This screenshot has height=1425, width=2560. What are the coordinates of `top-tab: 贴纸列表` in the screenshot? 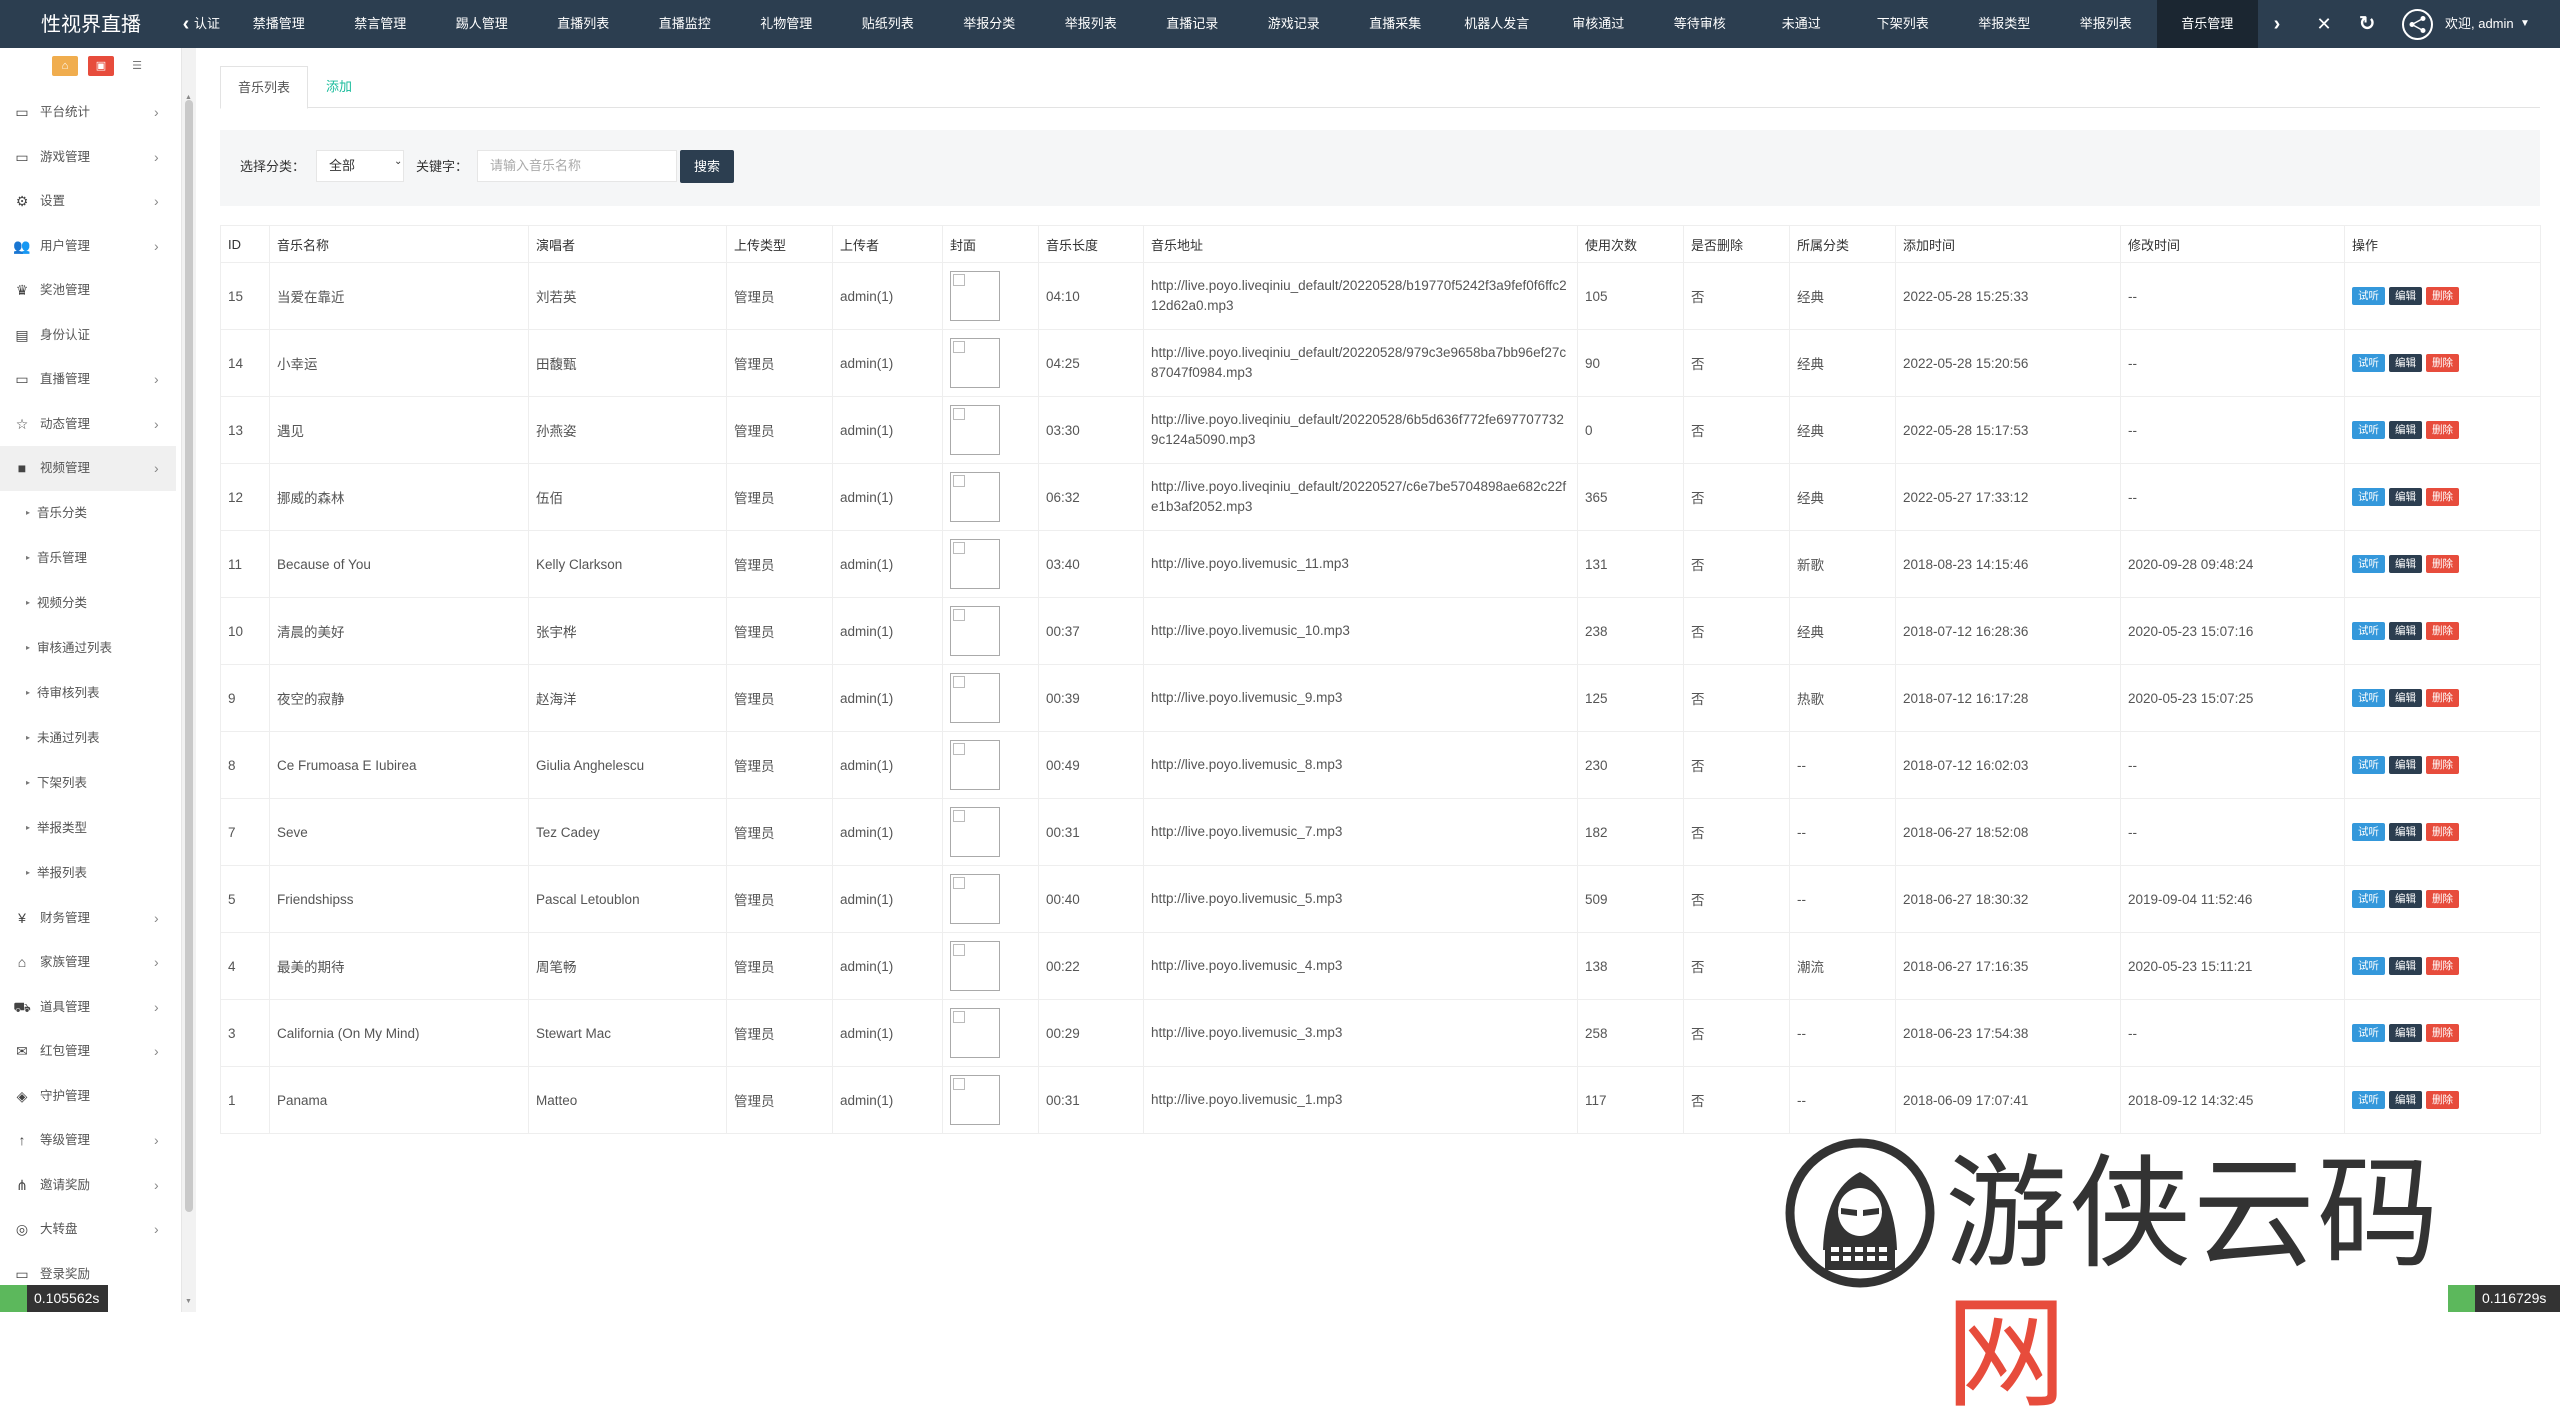 It's located at (888, 24).